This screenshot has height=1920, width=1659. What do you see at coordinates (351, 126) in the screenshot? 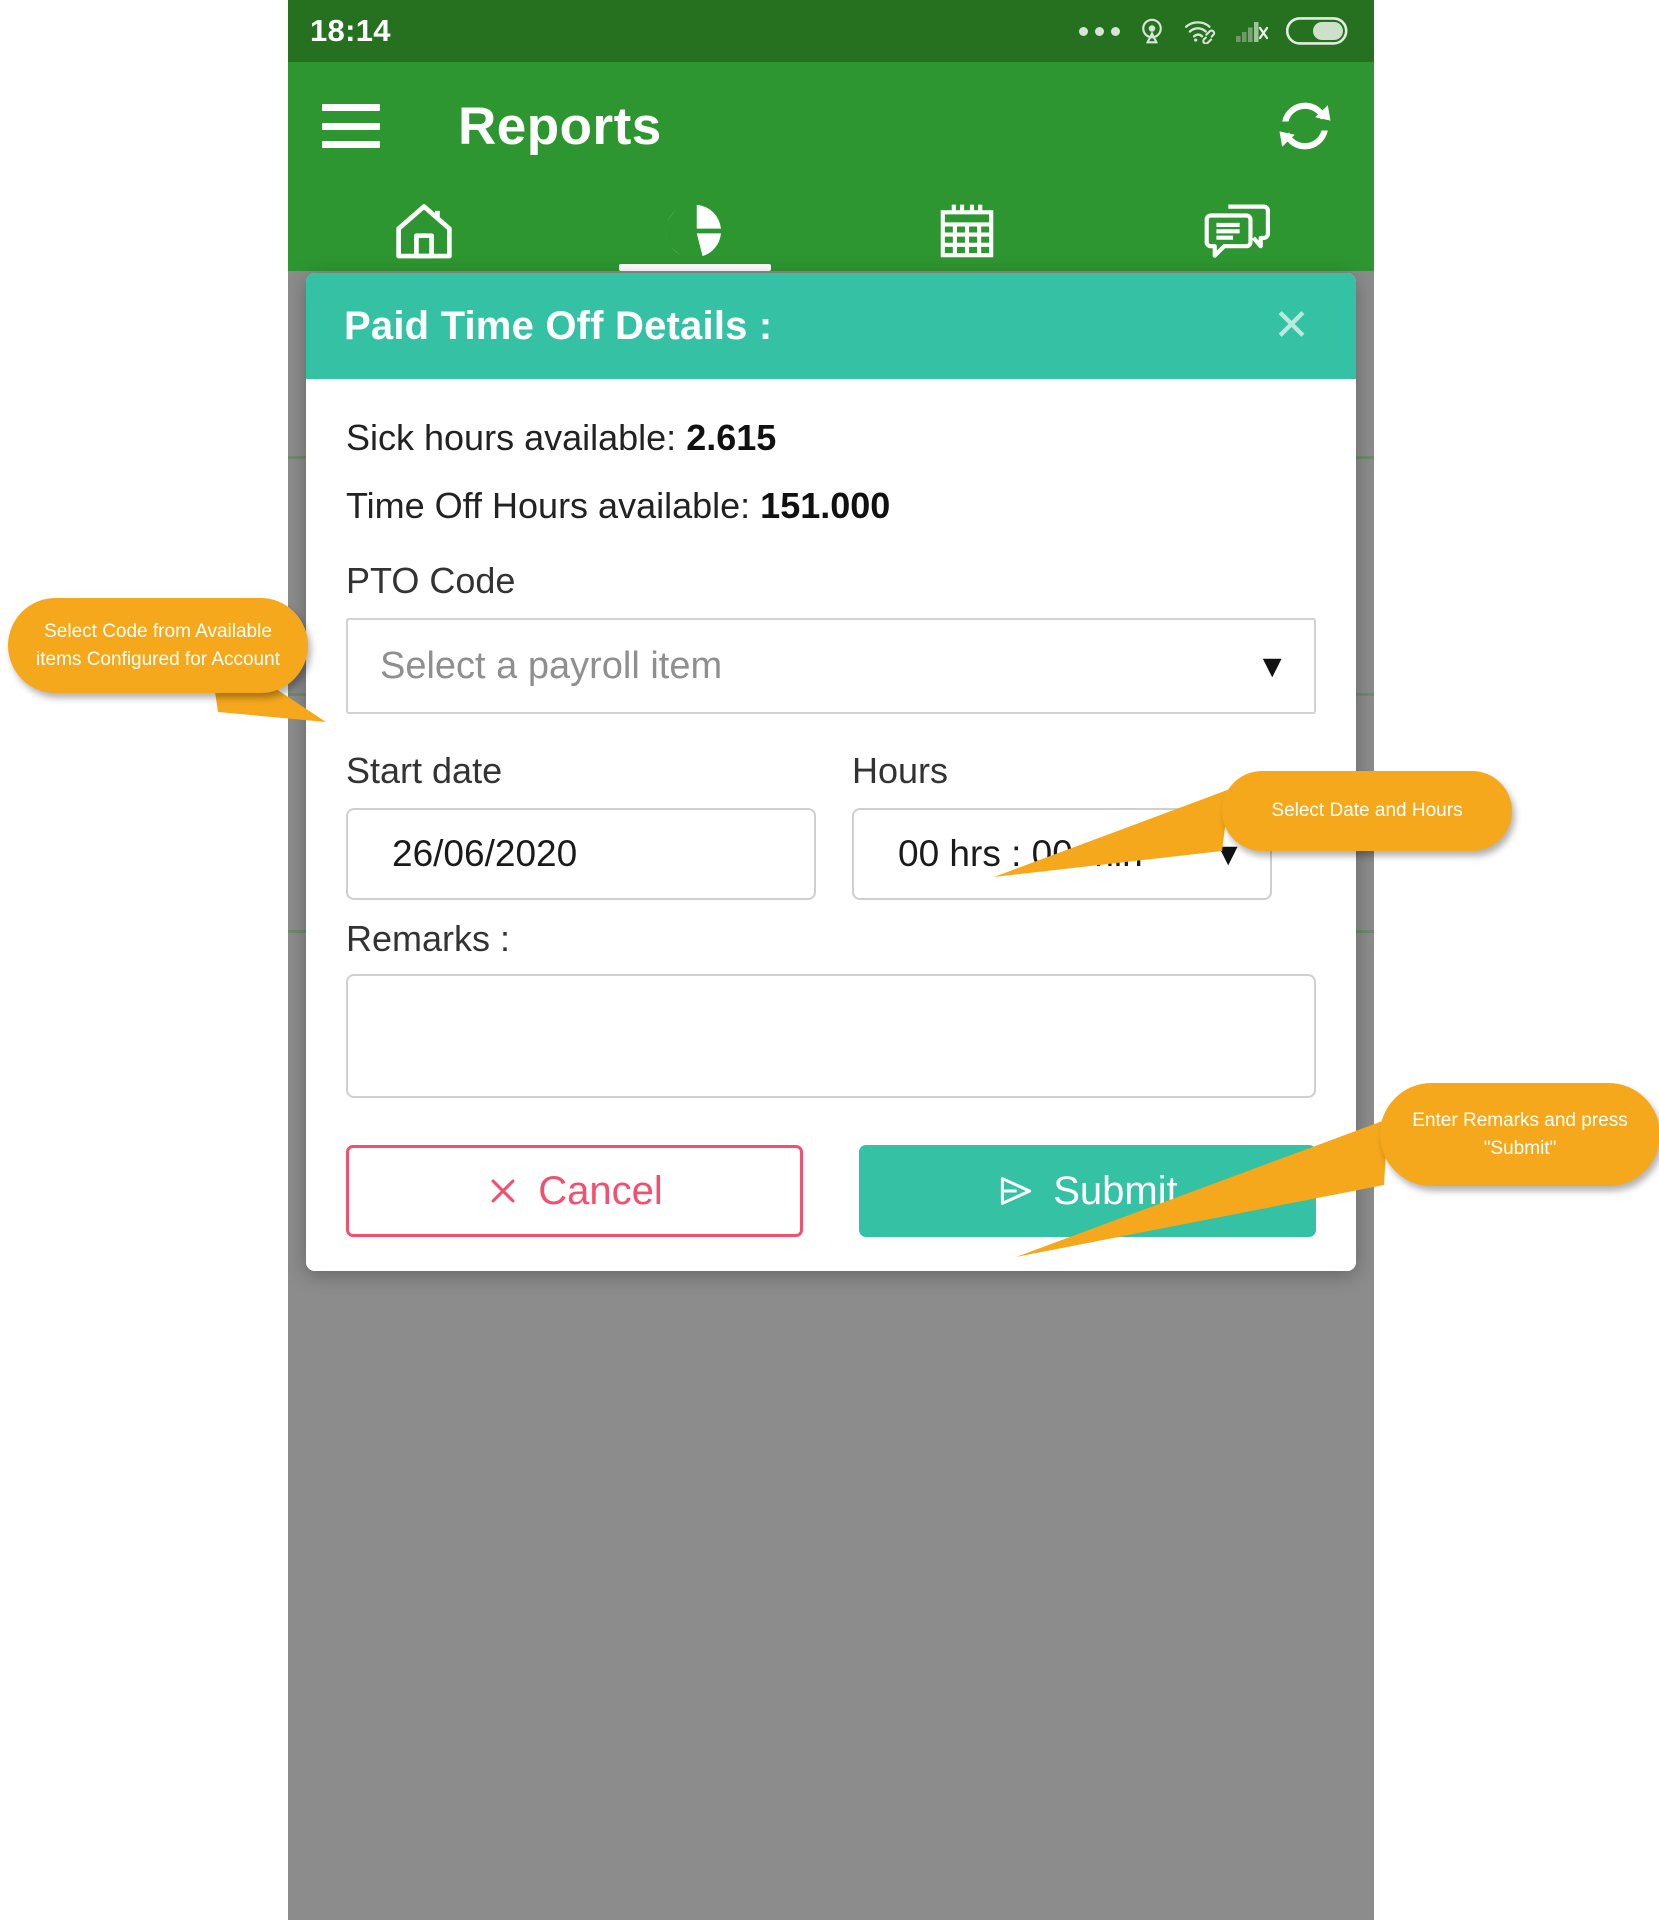
I see `hamburger-menu-icon` at bounding box center [351, 126].